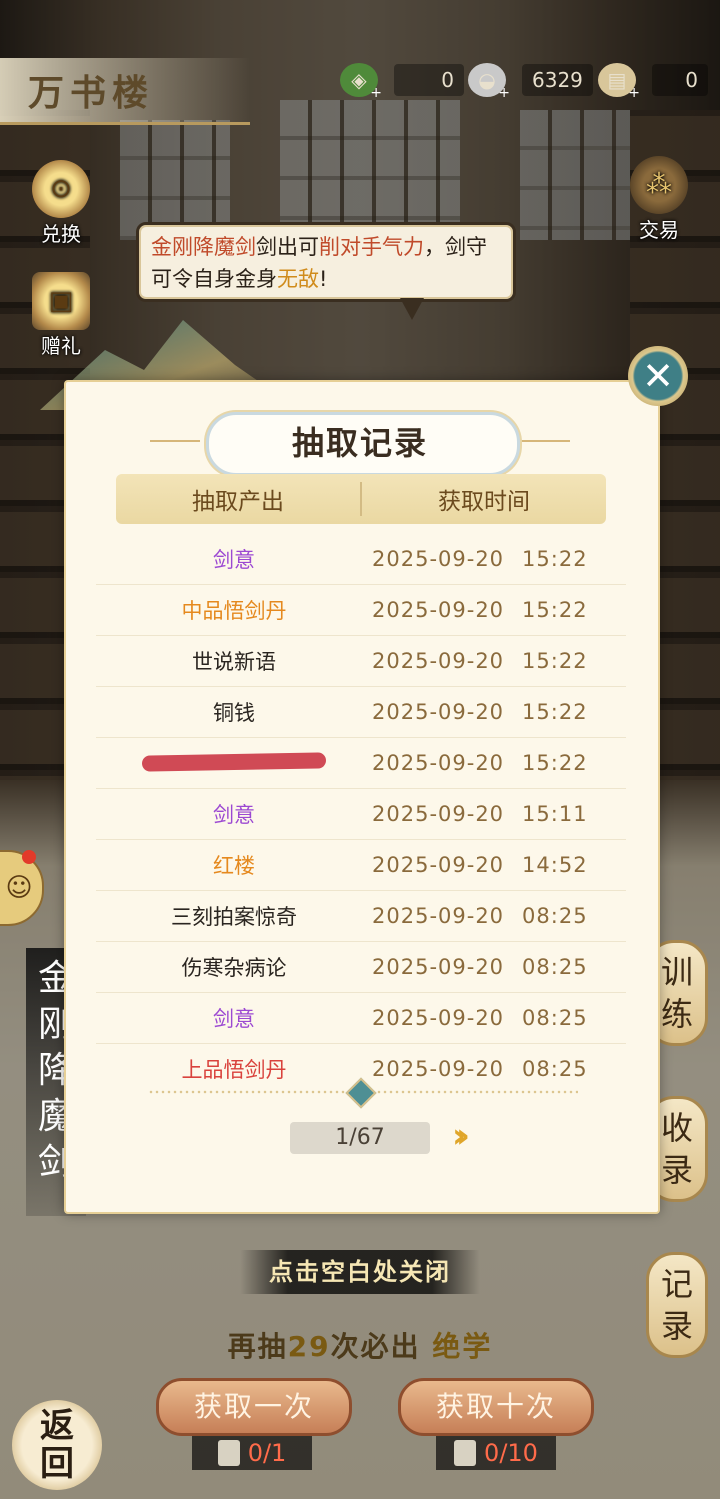 The image size is (720, 1499). What do you see at coordinates (61, 301) in the screenshot?
I see `gift-box-icon: ▣` at bounding box center [61, 301].